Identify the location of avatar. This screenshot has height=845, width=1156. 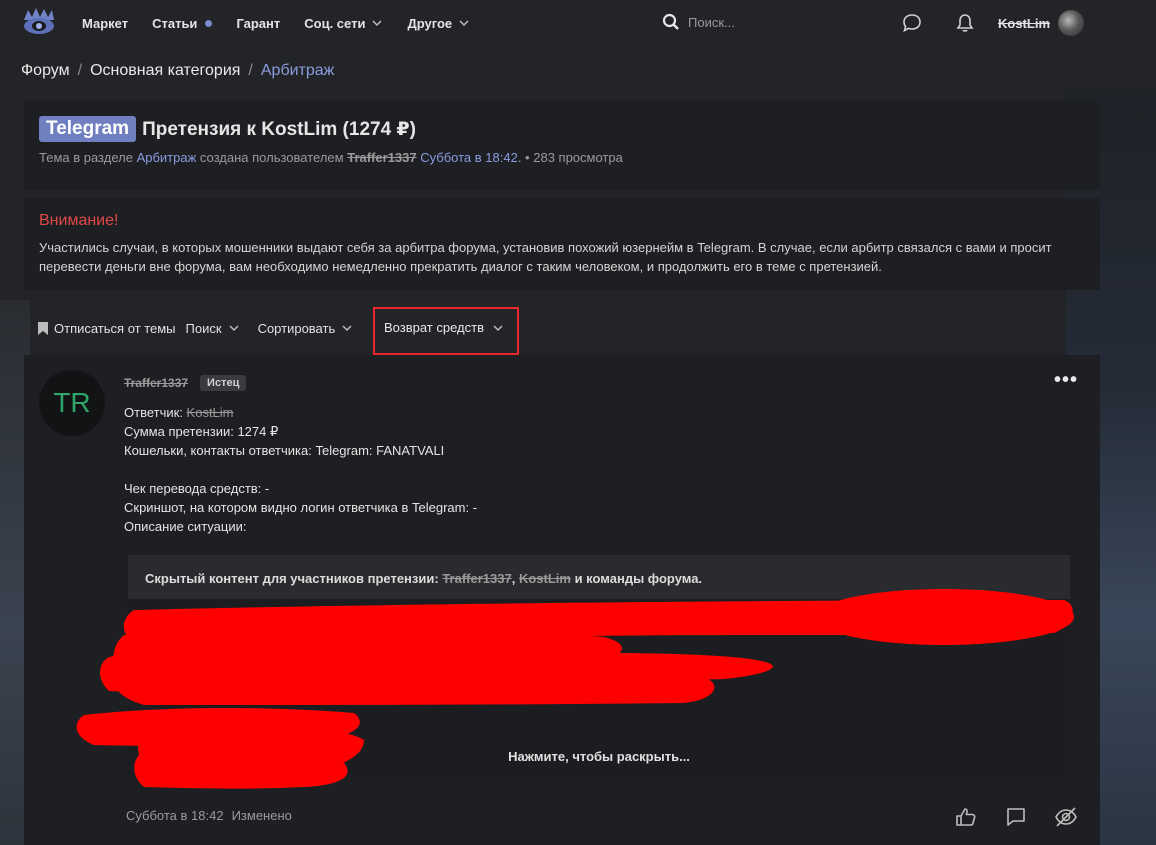
(1071, 23).